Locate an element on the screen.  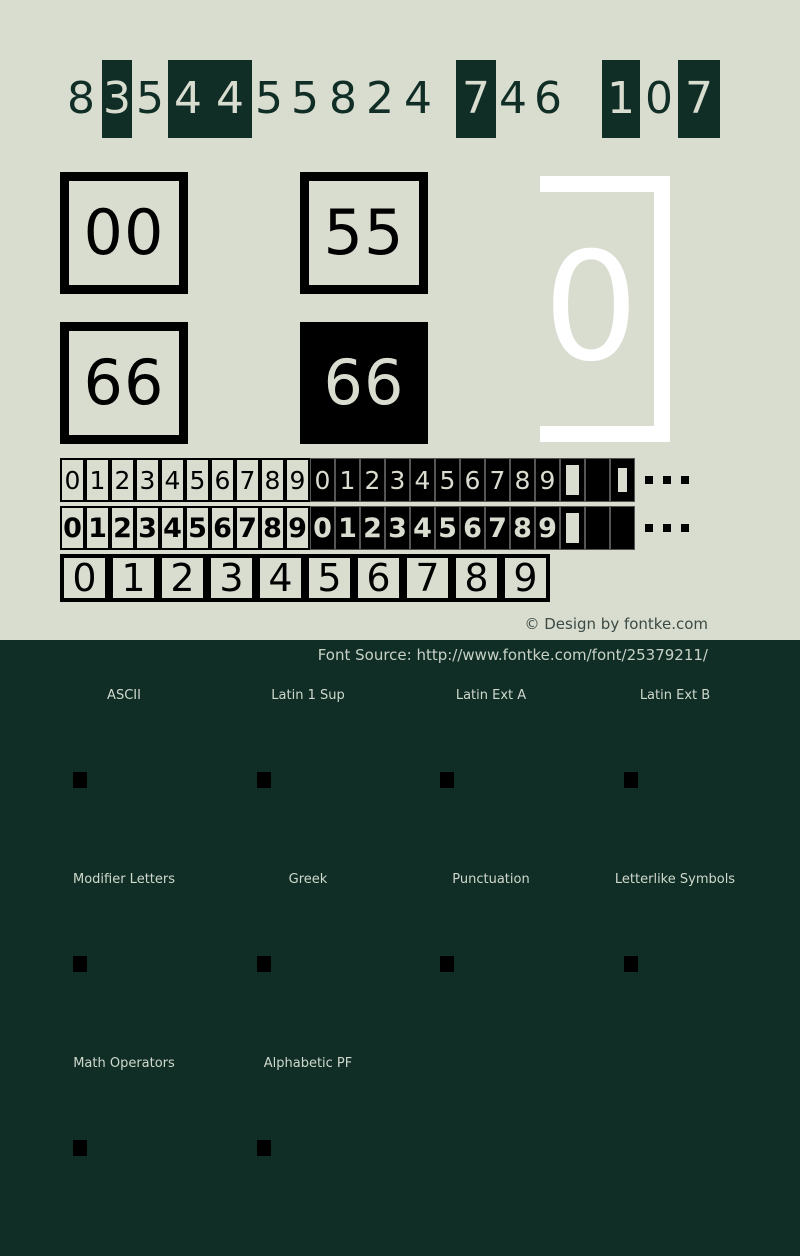
coverage-row-3: Math Operators Alphabetic PF is located at coordinates (400, 1140).